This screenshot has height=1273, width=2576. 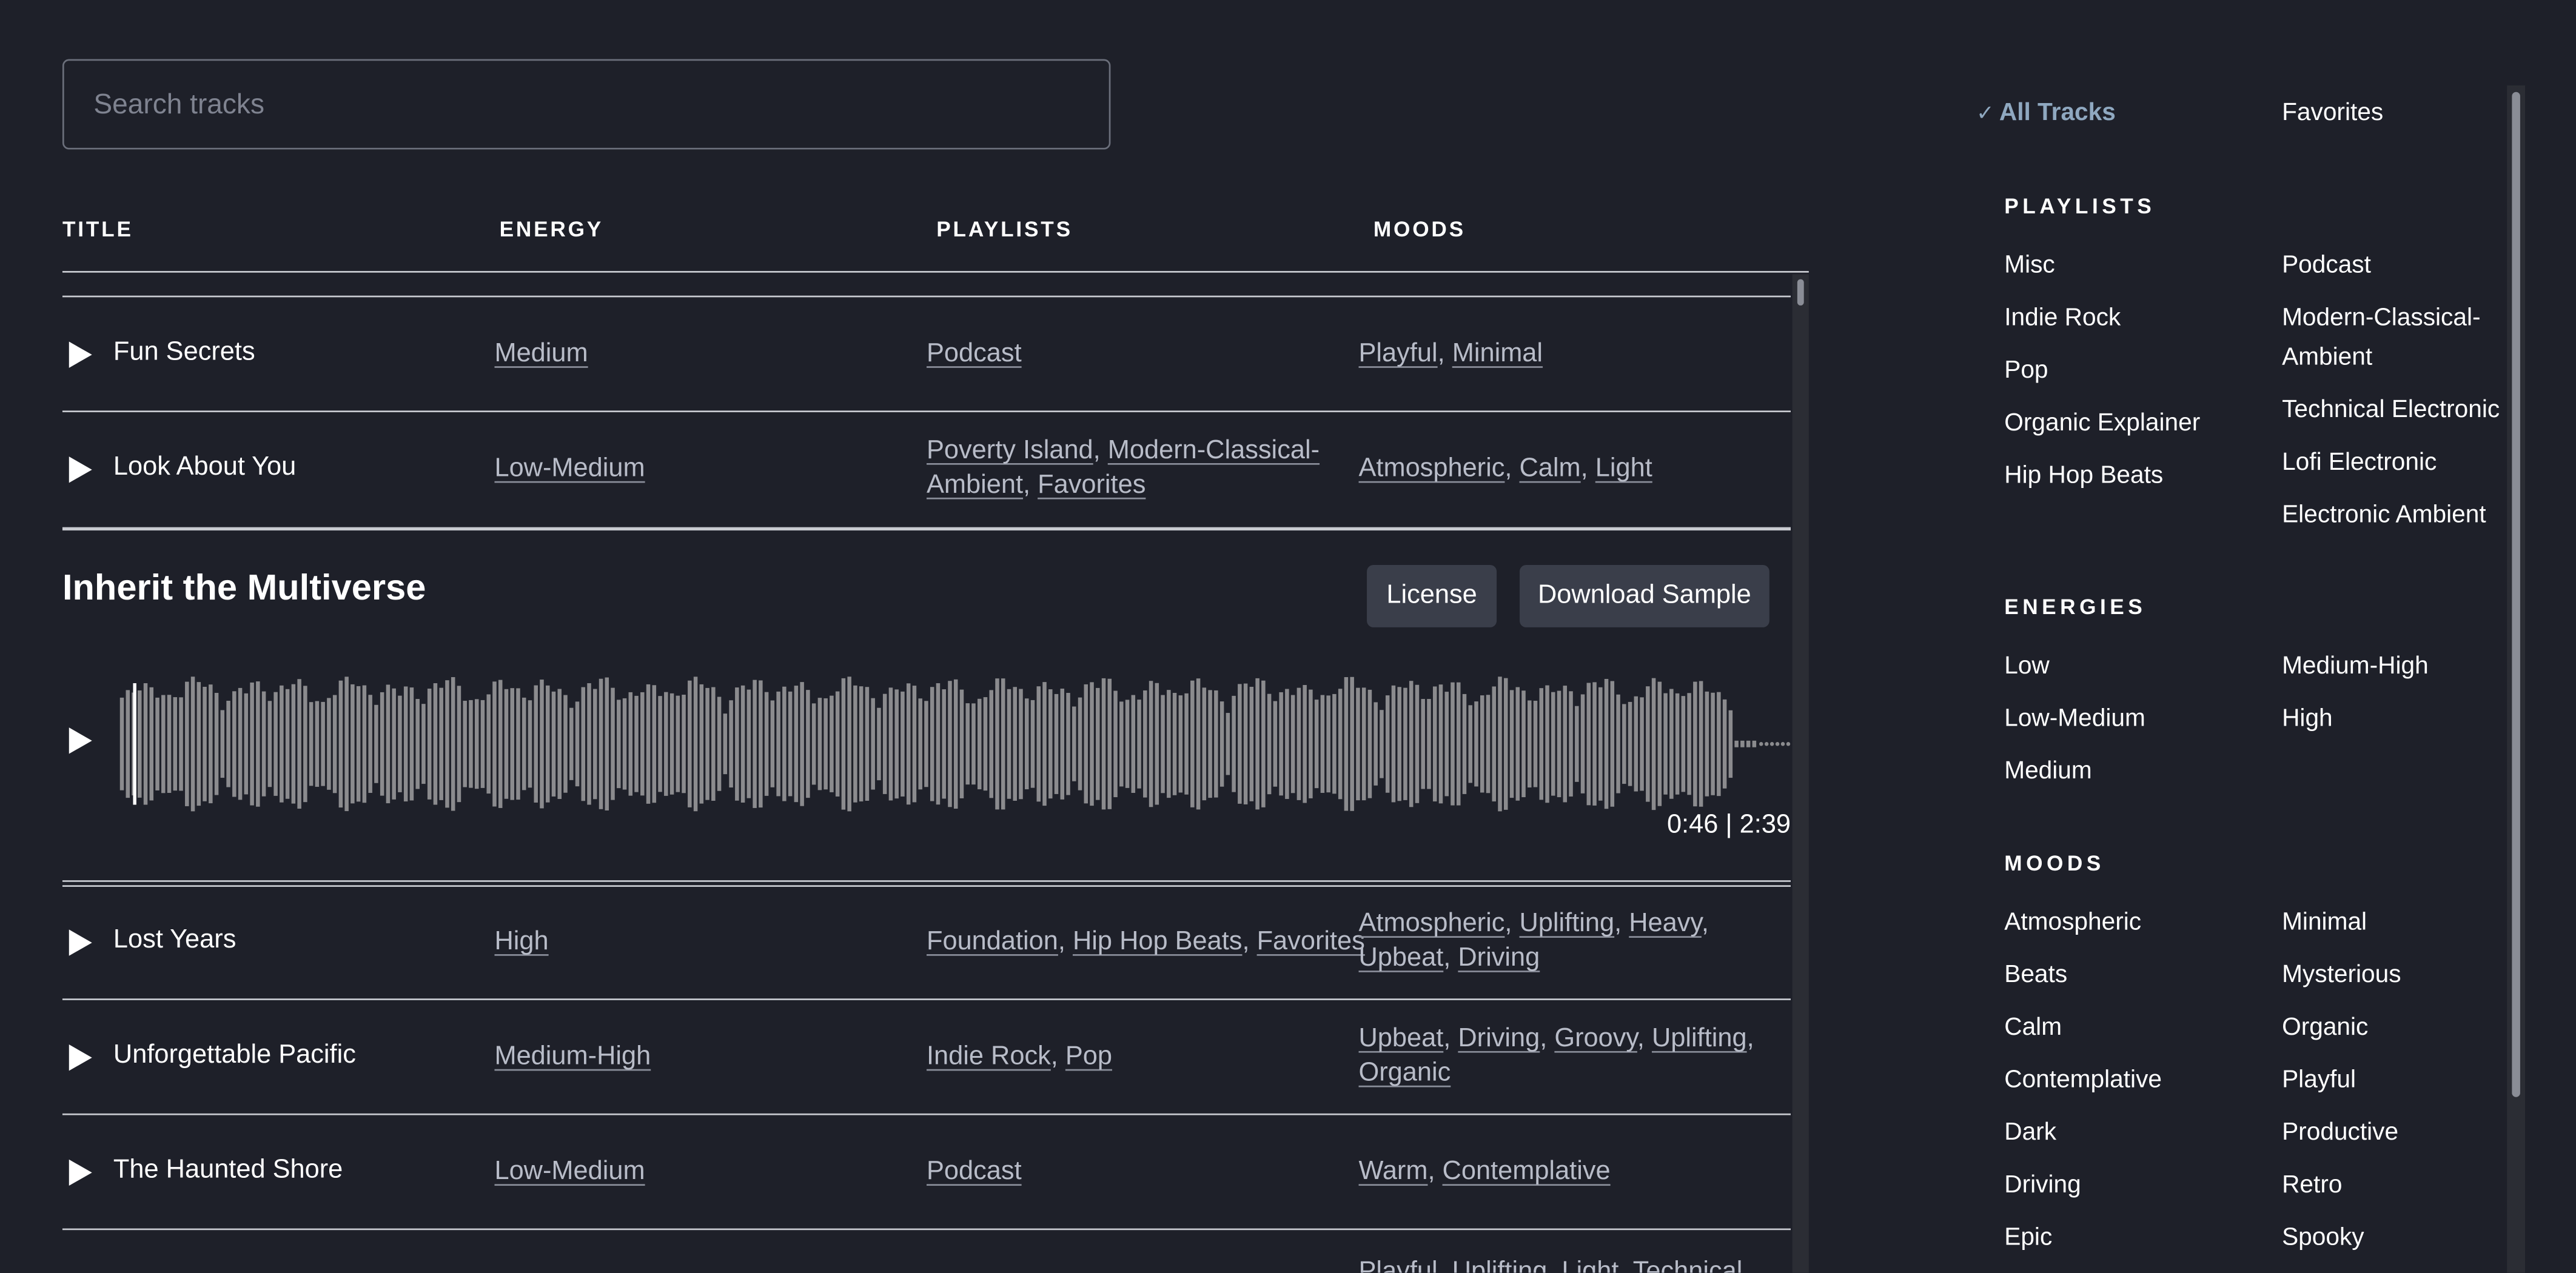 I want to click on mood-link: Organic, so click(x=1405, y=1073).